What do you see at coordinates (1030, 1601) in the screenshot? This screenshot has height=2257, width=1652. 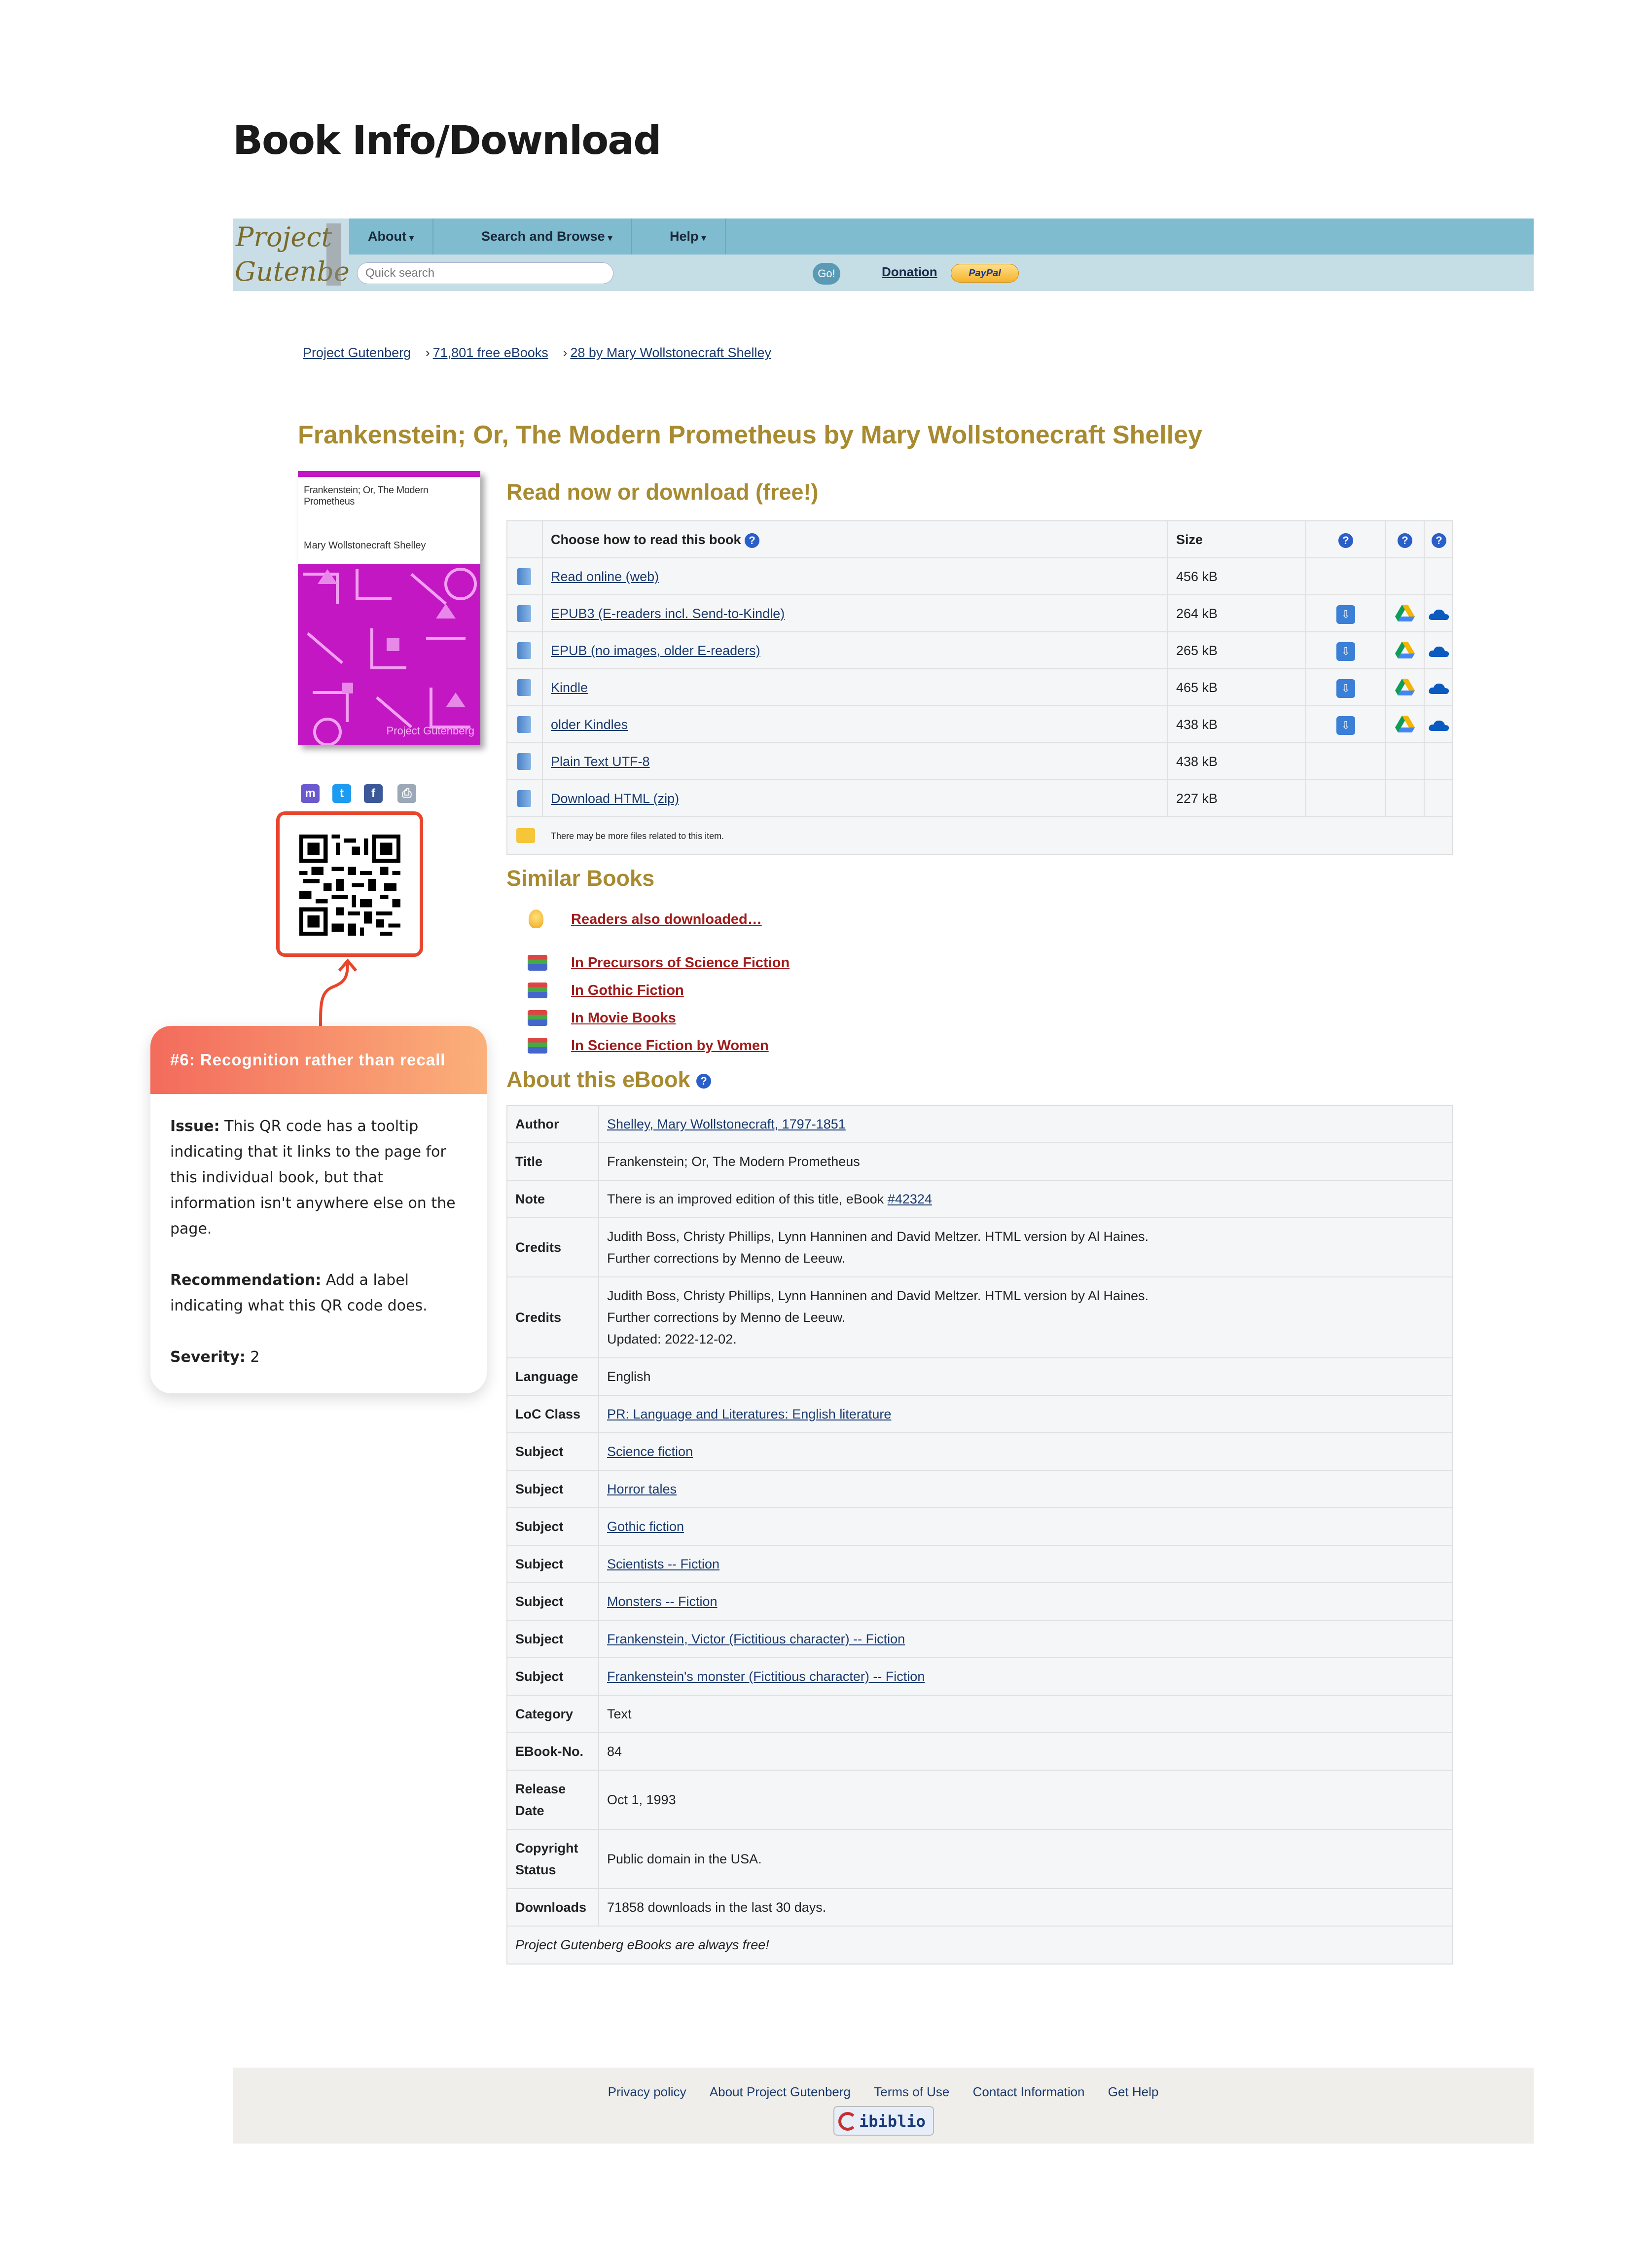 I see `about-value: Monsters -- Fiction` at bounding box center [1030, 1601].